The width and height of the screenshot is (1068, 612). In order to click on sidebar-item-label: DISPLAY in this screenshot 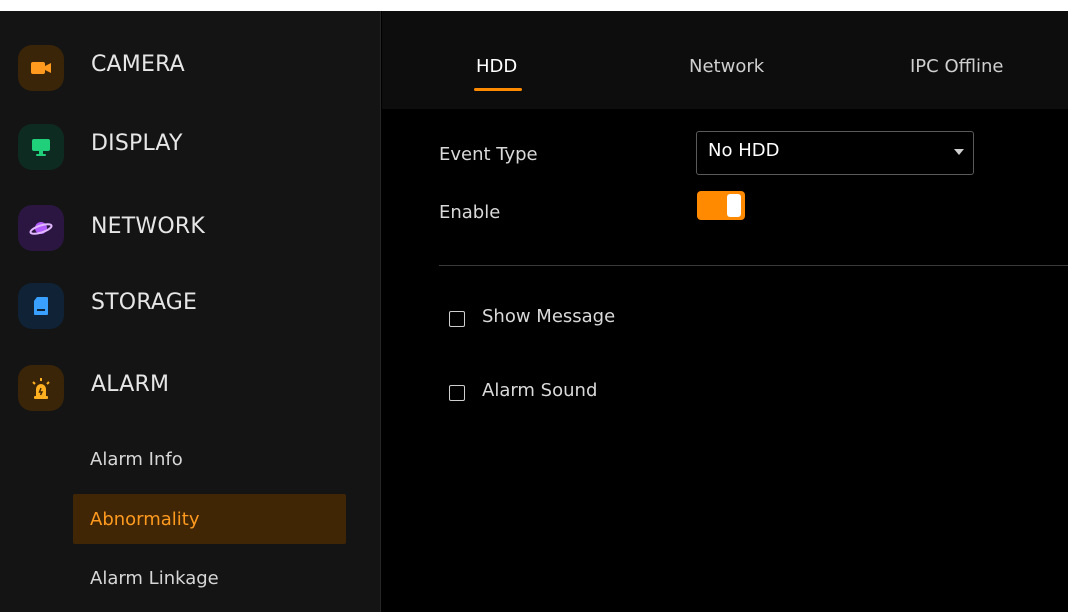, I will do `click(137, 143)`.